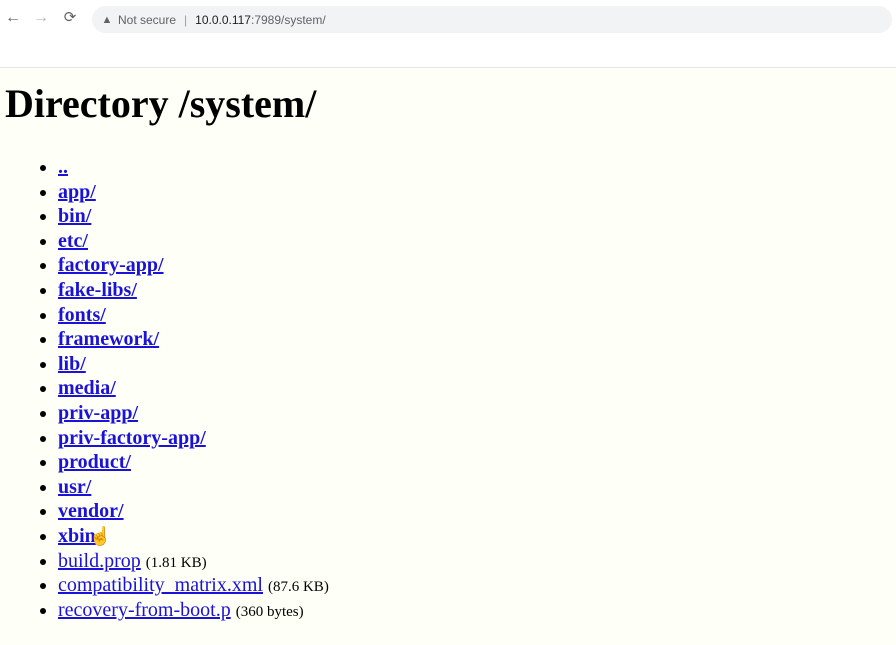 This screenshot has width=896, height=645. Describe the element at coordinates (98, 413) in the screenshot. I see `directory-link: priv-app/` at that location.